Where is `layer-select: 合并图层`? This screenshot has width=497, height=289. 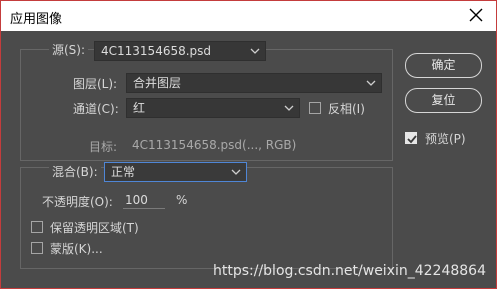 layer-select: 合并图层 is located at coordinates (254, 83).